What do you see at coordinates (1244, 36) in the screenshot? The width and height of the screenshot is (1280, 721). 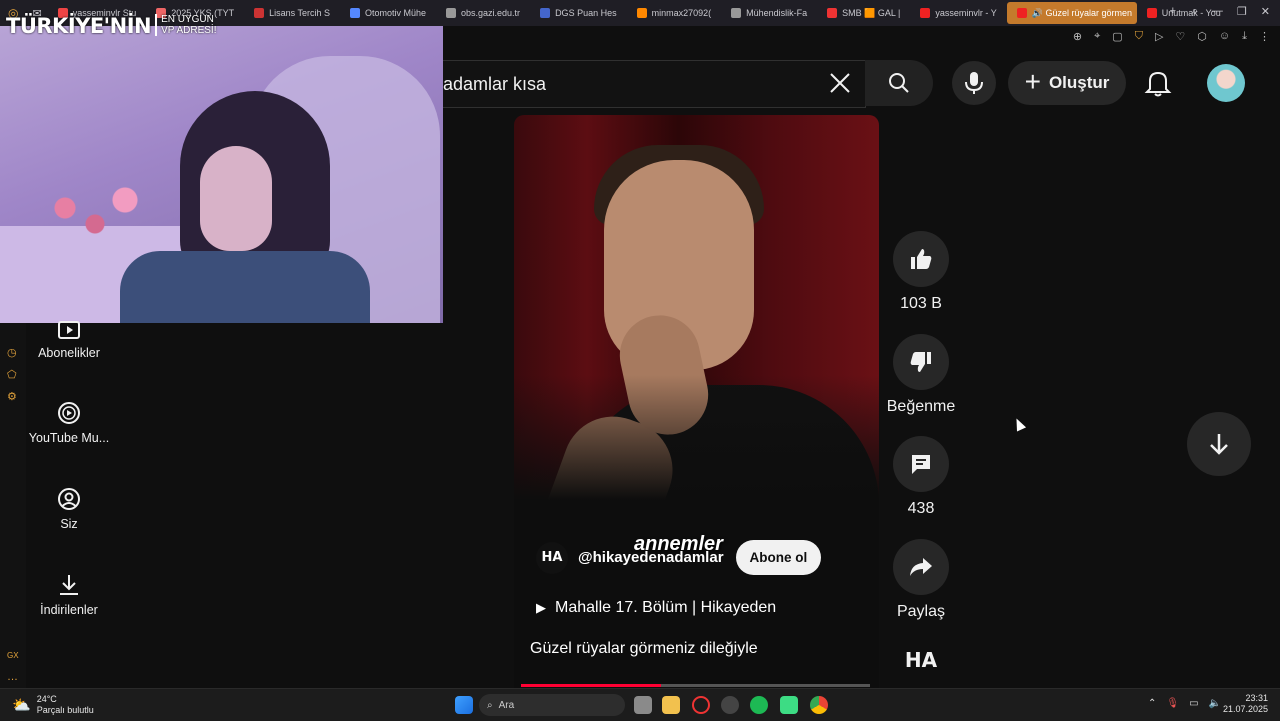 I see `downloads-icon: ⤓` at bounding box center [1244, 36].